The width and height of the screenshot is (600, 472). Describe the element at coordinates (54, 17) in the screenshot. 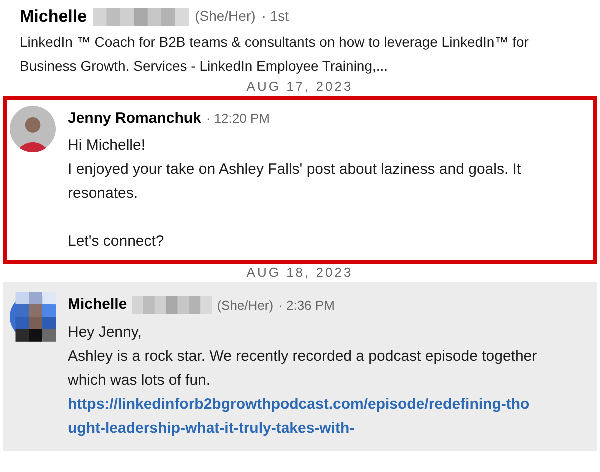

I see `profile-name: Michelle` at that location.